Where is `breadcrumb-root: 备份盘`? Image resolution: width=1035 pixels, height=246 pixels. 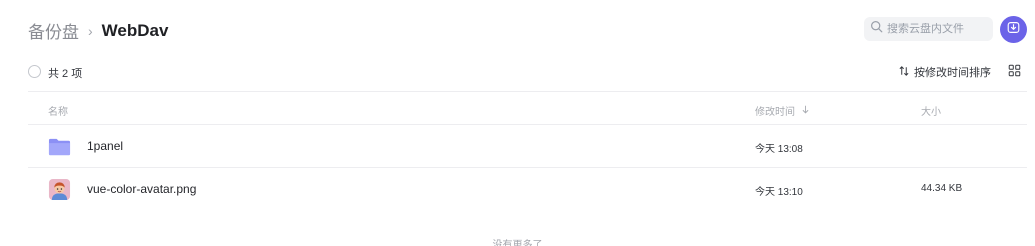 breadcrumb-root: 备份盘 is located at coordinates (53, 30).